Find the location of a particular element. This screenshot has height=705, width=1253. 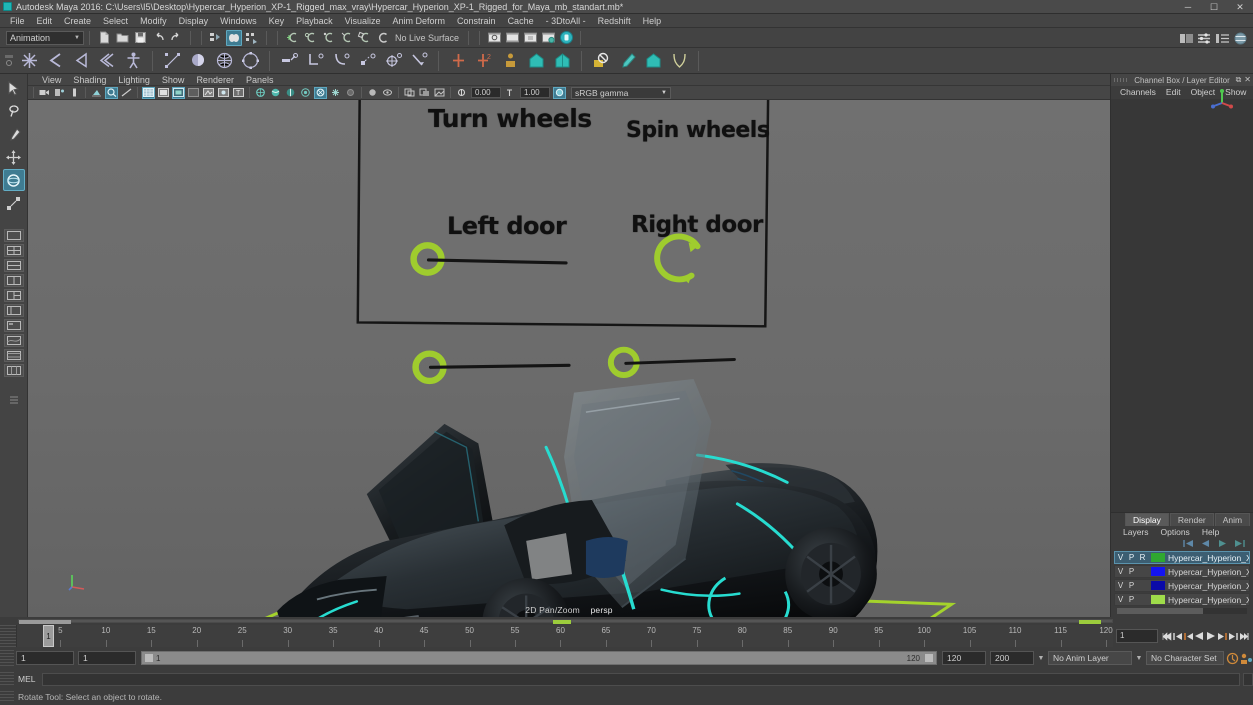

layer-list-scrollbar is located at coordinates (1182, 611).